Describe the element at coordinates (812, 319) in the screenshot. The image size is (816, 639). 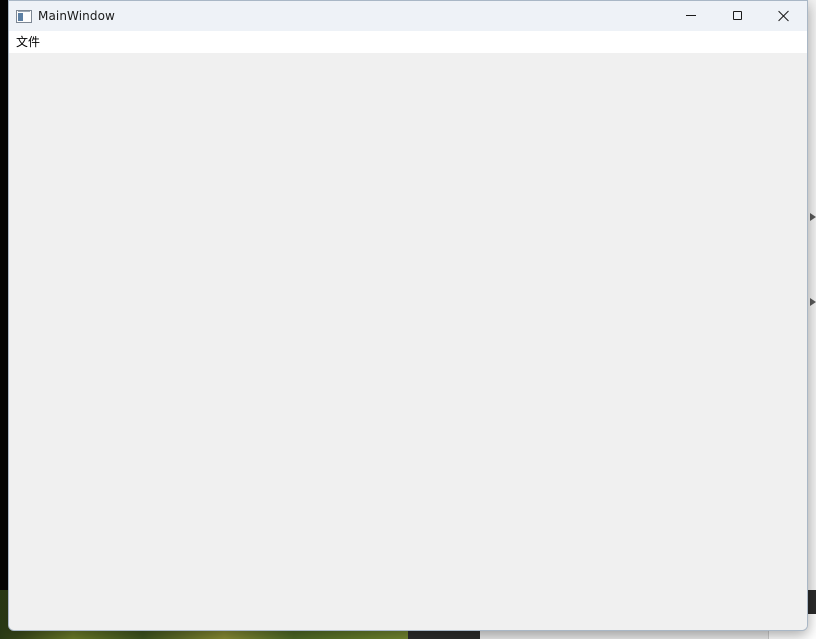
I see `background-right-strip` at that location.